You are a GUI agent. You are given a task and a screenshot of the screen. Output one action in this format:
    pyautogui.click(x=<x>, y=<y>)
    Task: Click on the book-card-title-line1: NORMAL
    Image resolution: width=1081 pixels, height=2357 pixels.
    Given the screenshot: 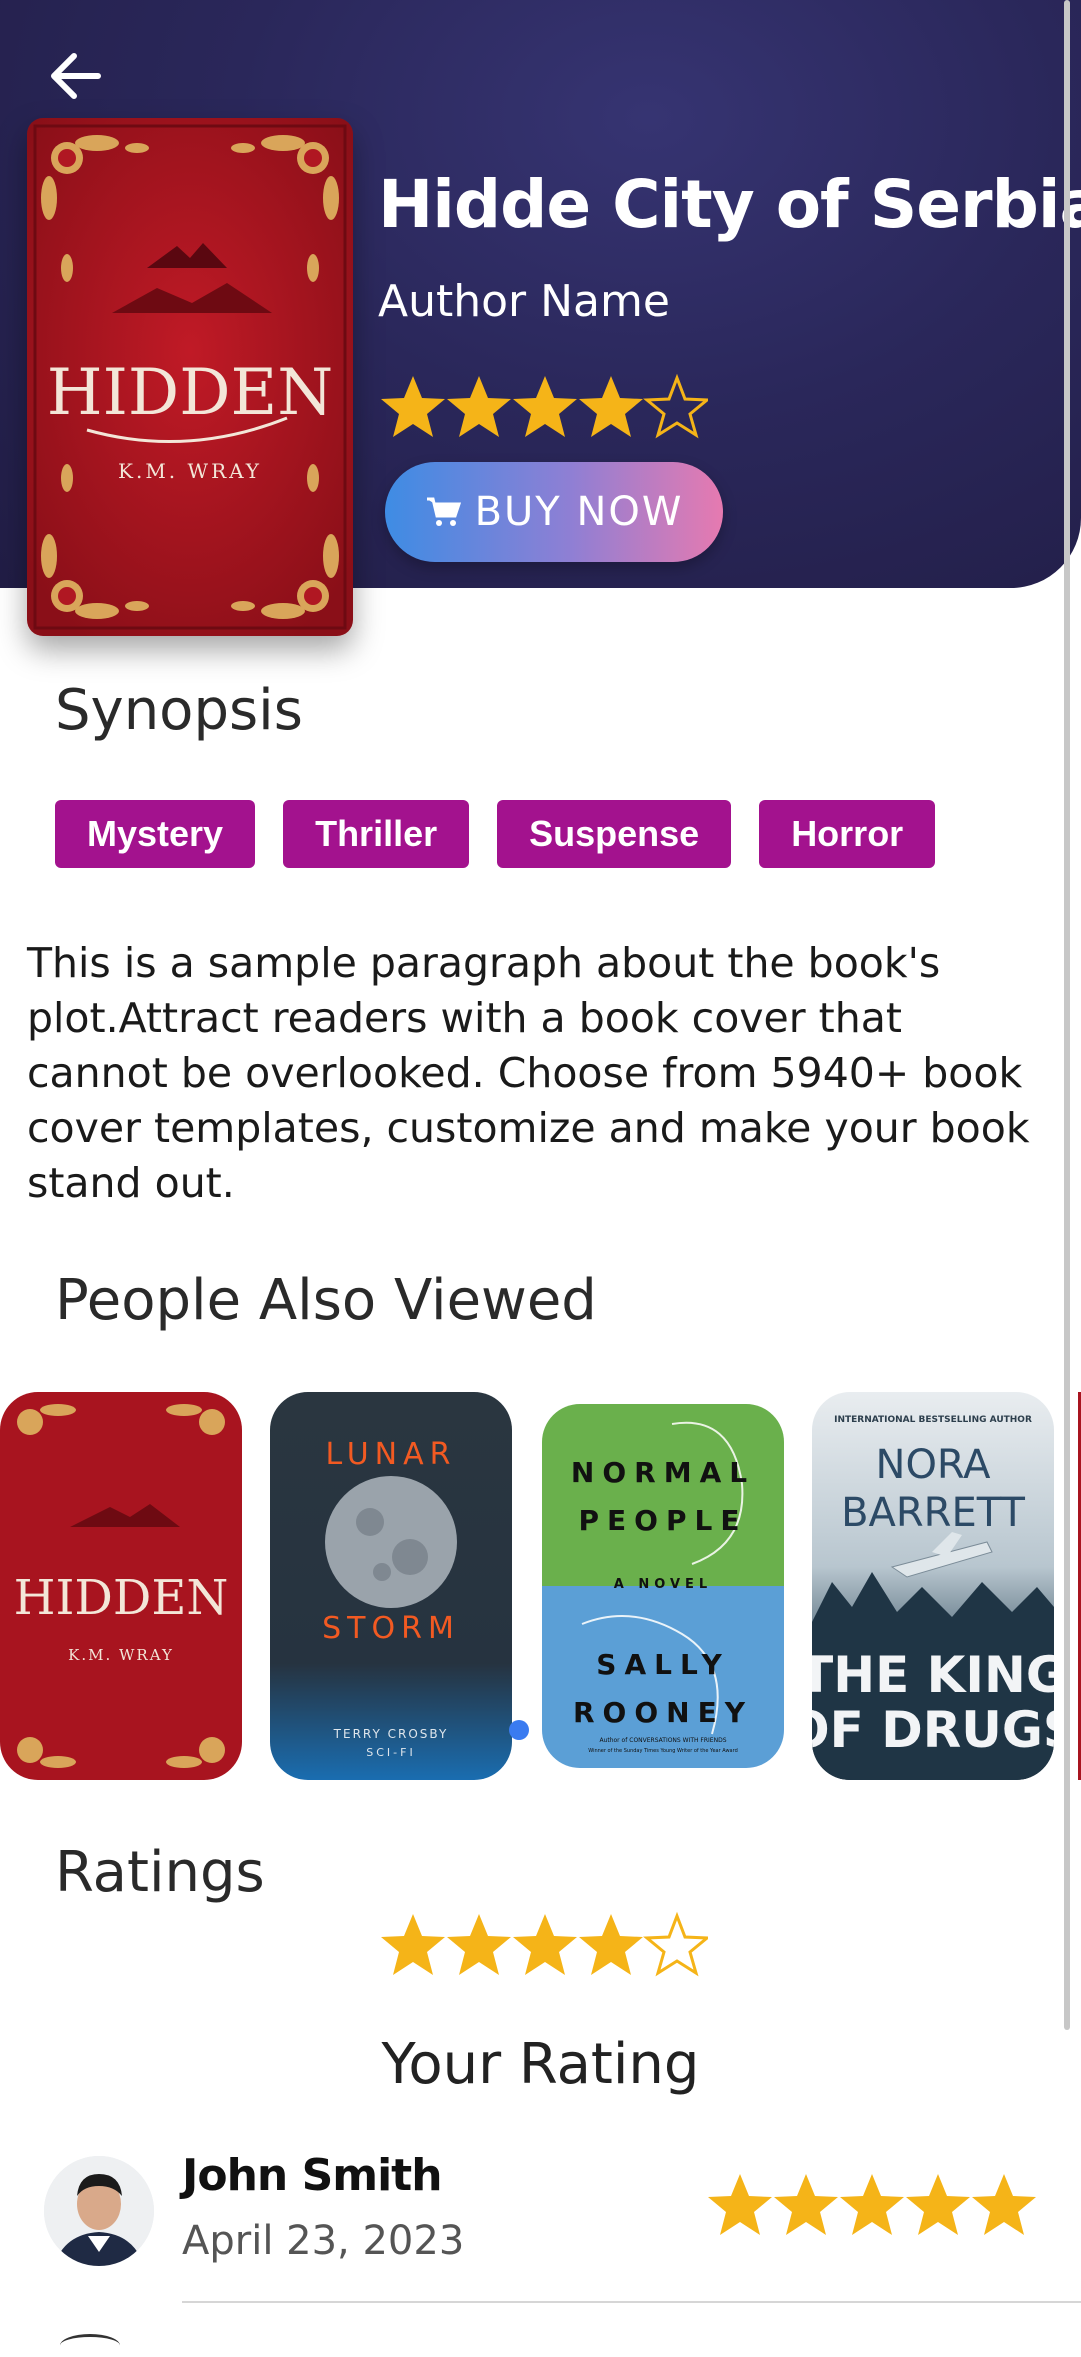 What is the action you would take?
    pyautogui.click(x=663, y=1472)
    